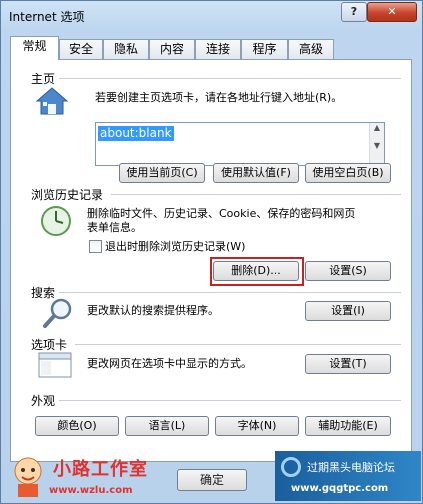 This screenshot has height=504, width=423. Describe the element at coordinates (28, 477) in the screenshot. I see `mascot-icon` at that location.